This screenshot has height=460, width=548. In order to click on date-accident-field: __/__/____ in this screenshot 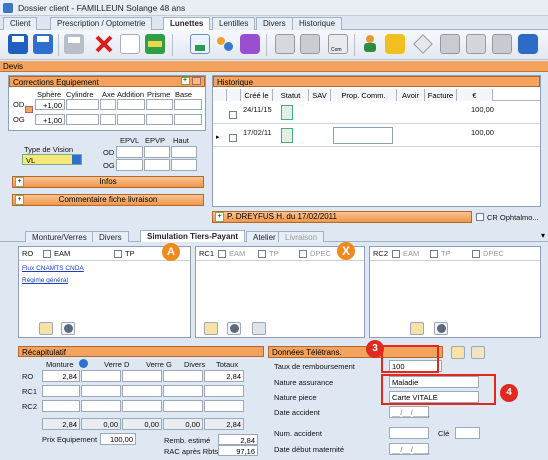, I will do `click(409, 412)`.